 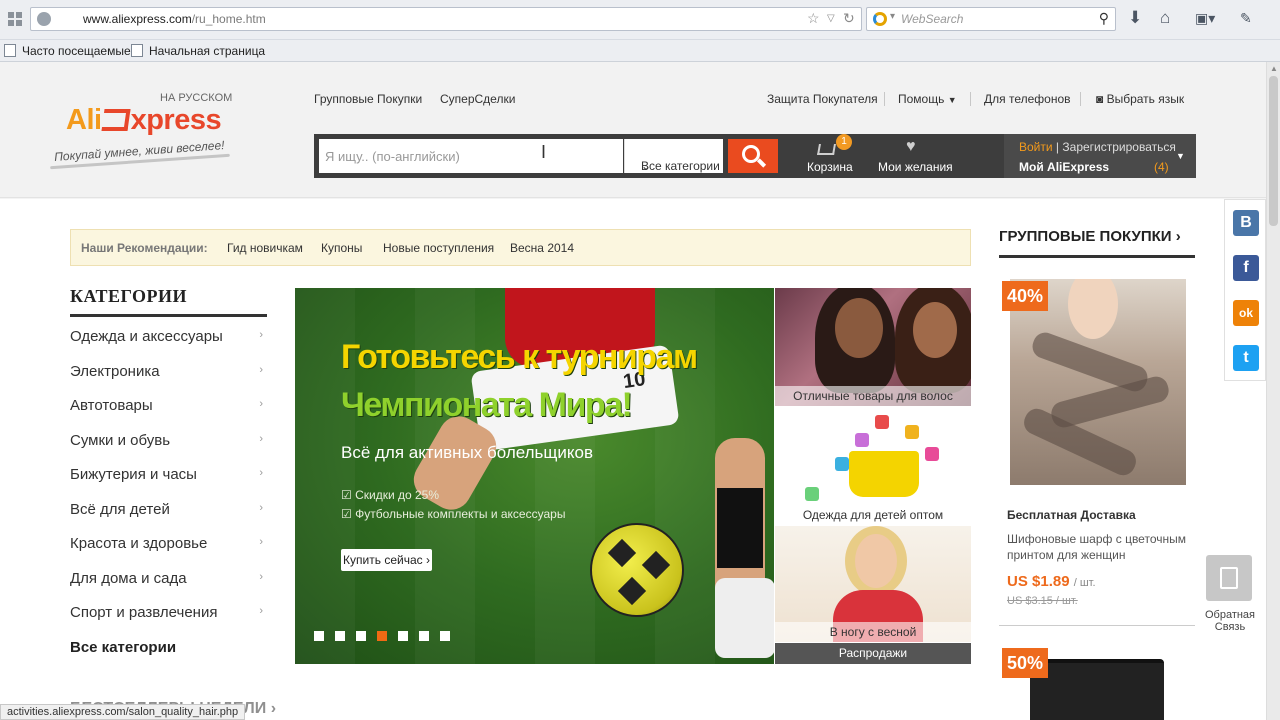 I want to click on twitter-icon: t, so click(x=1246, y=358).